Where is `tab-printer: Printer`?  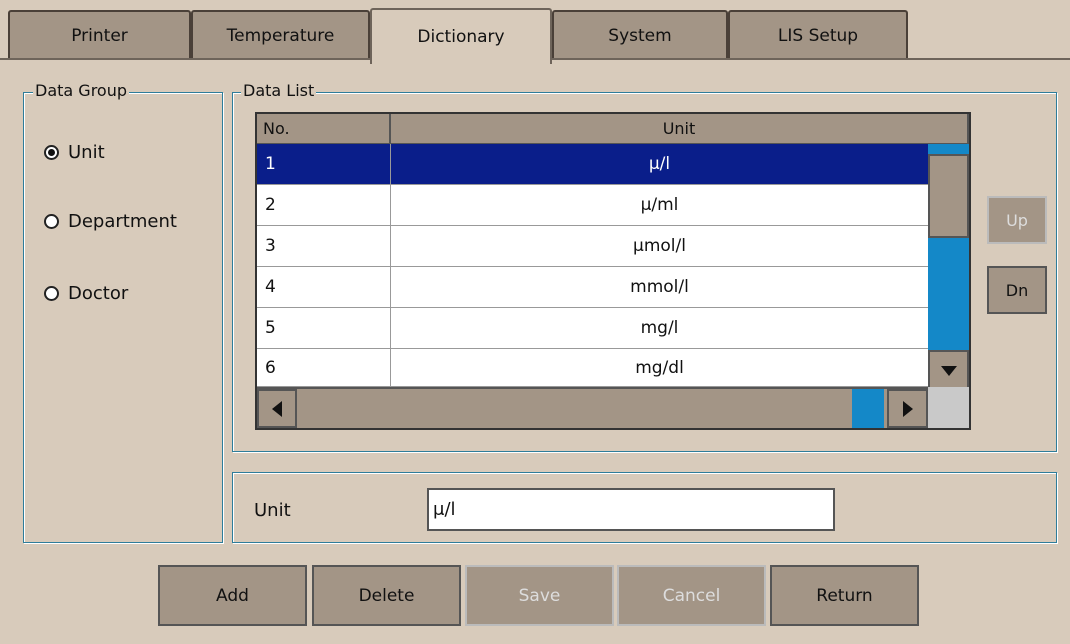 tab-printer: Printer is located at coordinates (99, 35).